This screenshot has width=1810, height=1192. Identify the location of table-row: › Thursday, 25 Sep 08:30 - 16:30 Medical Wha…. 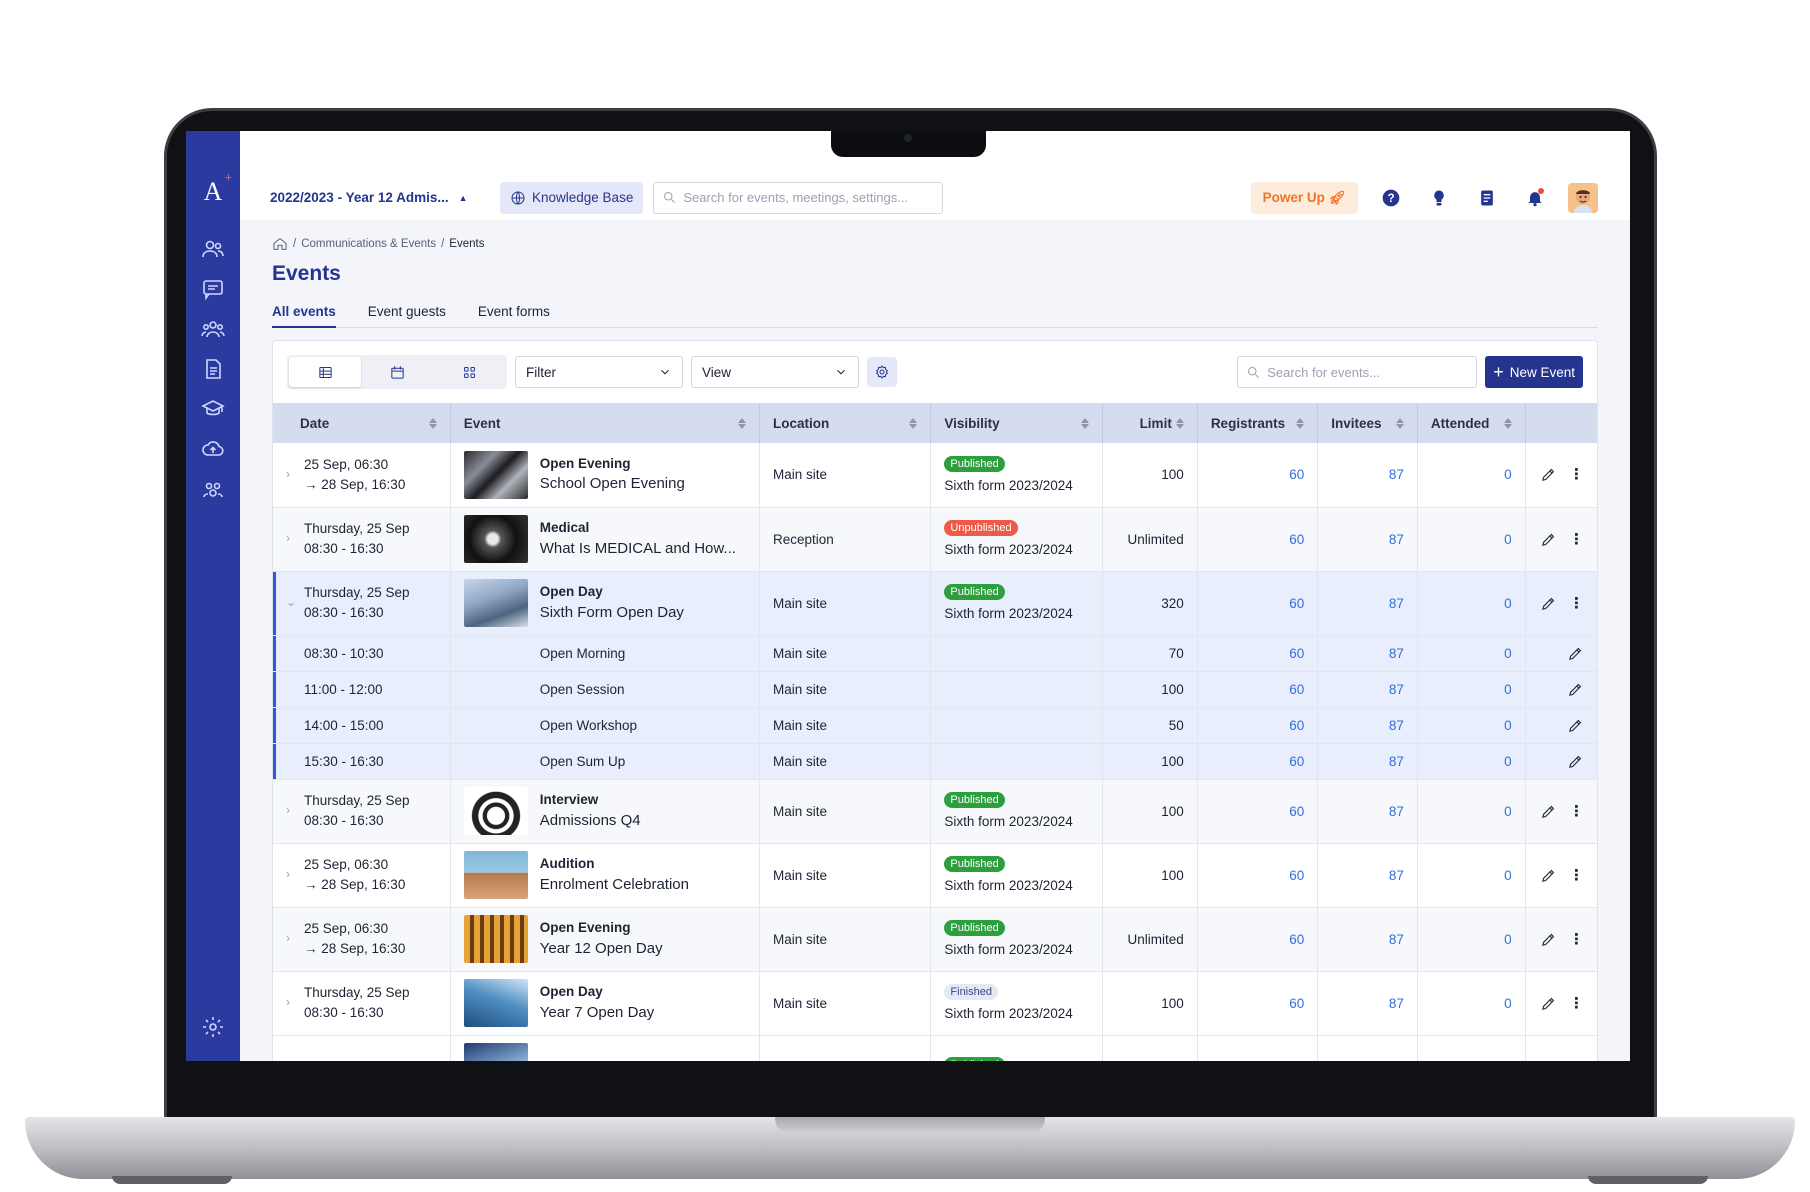
(935, 539).